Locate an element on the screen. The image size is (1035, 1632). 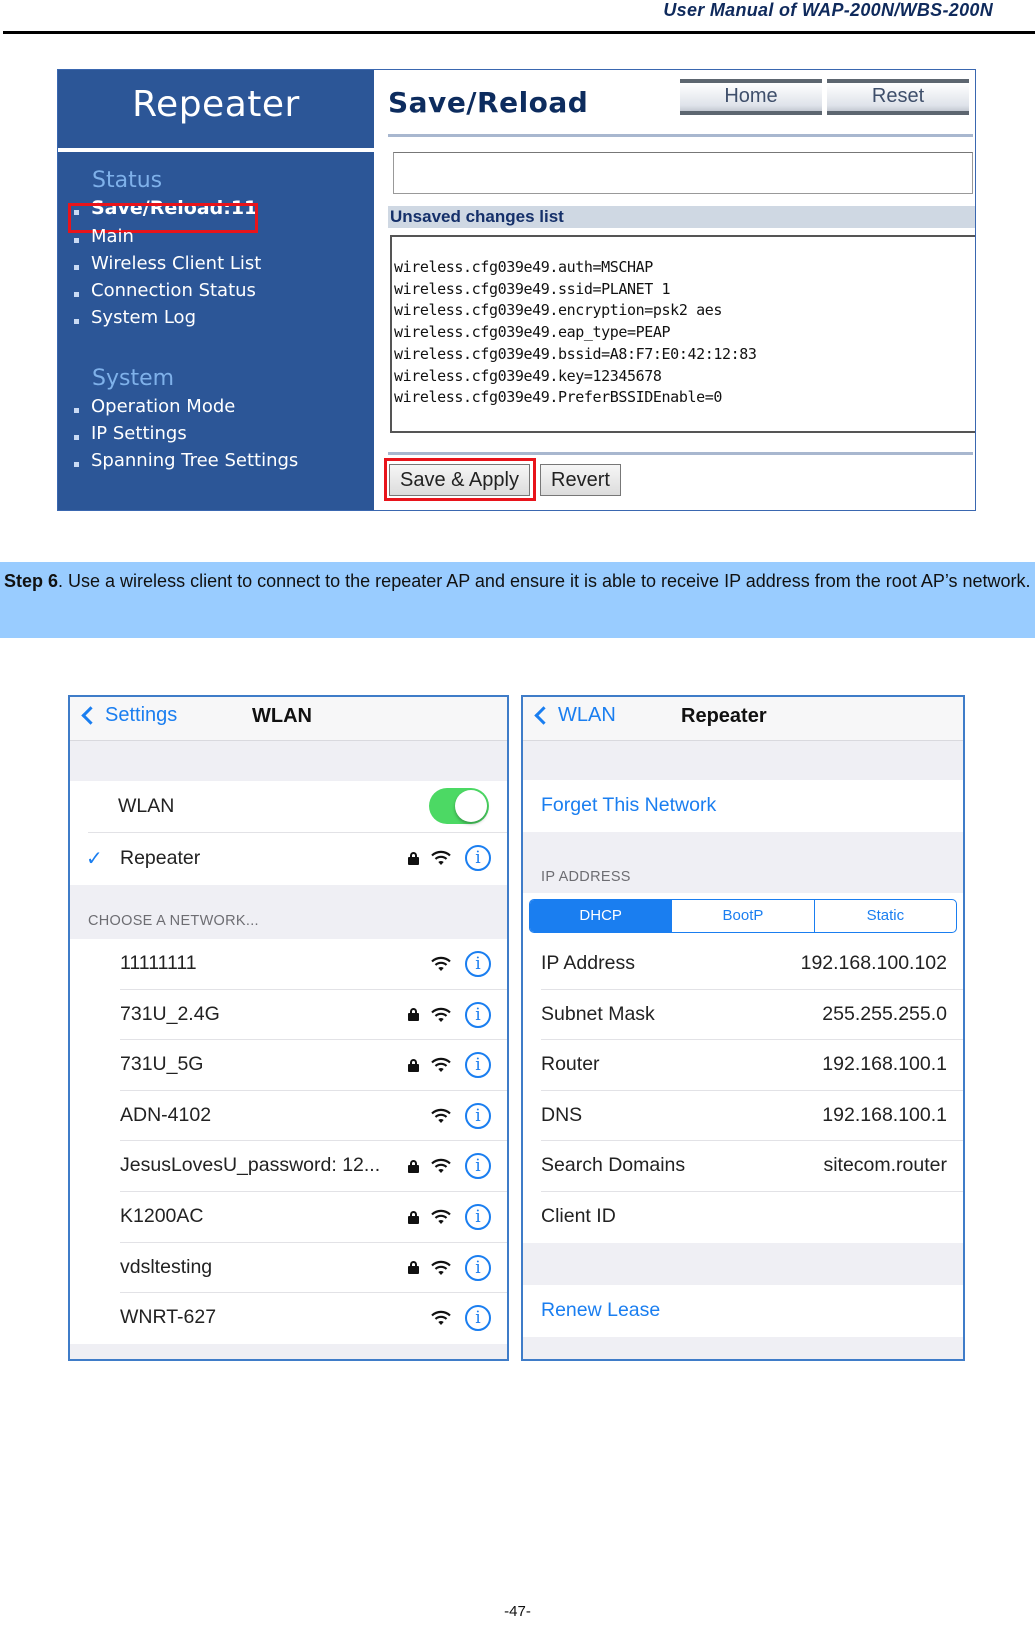
network-name: 11111111 is located at coordinates (158, 963).